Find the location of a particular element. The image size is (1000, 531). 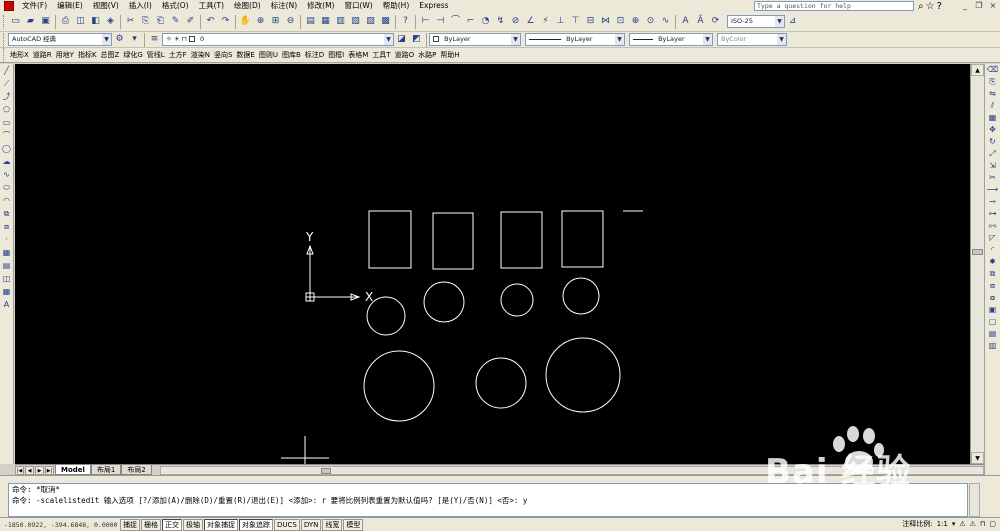

send-under-icon: ▢ is located at coordinates (992, 322).